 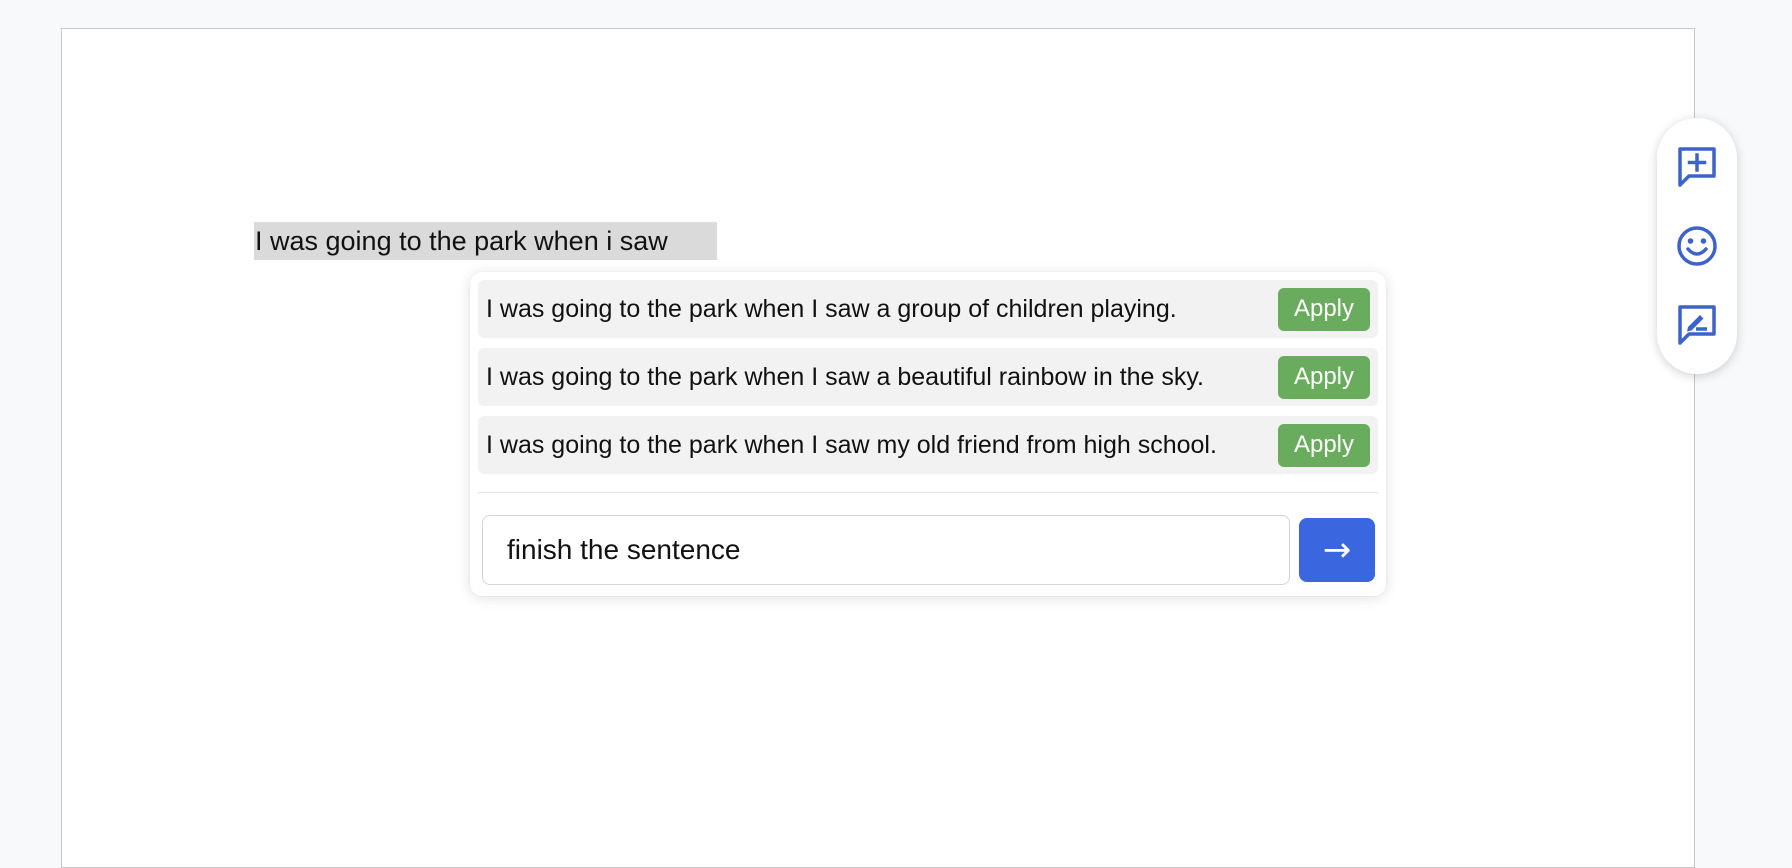 I want to click on divider, so click(x=928, y=492).